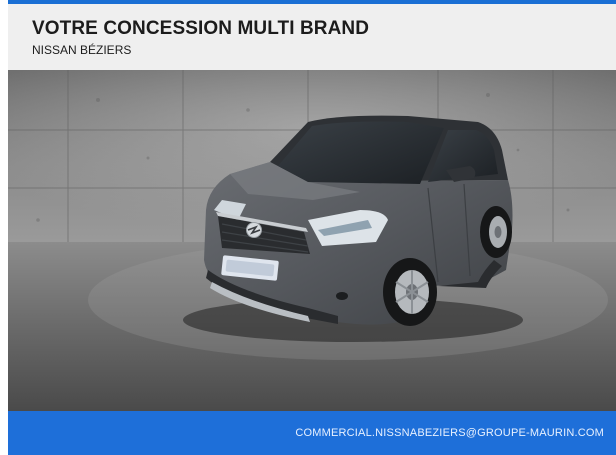 Image resolution: width=616 pixels, height=455 pixels. What do you see at coordinates (201, 28) in the screenshot?
I see `dealer-title: VOTRE CONCESSION MULTI BRAND` at bounding box center [201, 28].